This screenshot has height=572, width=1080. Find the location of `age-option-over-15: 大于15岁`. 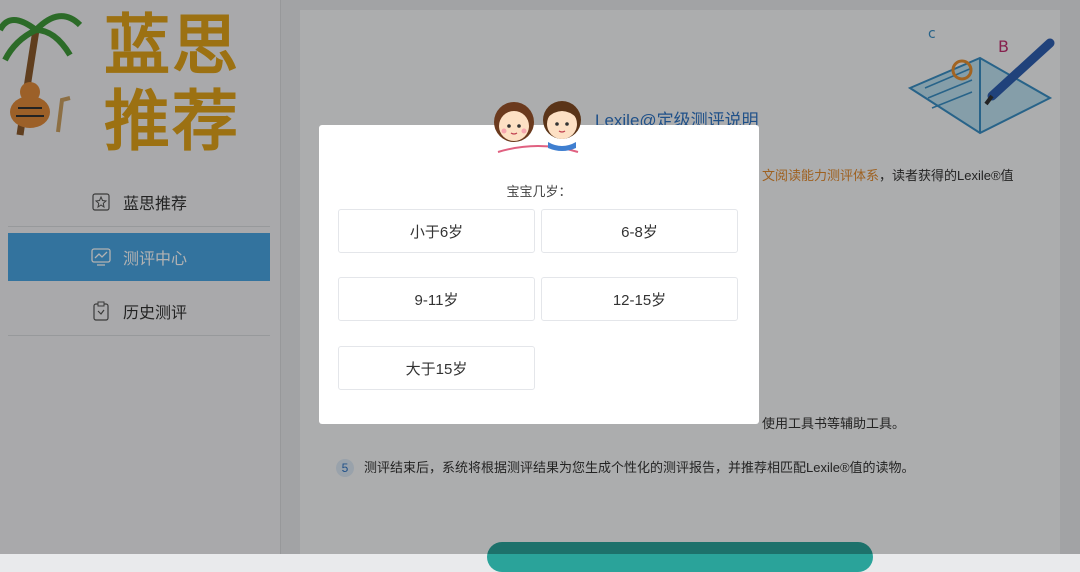

age-option-over-15: 大于15岁 is located at coordinates (436, 368).